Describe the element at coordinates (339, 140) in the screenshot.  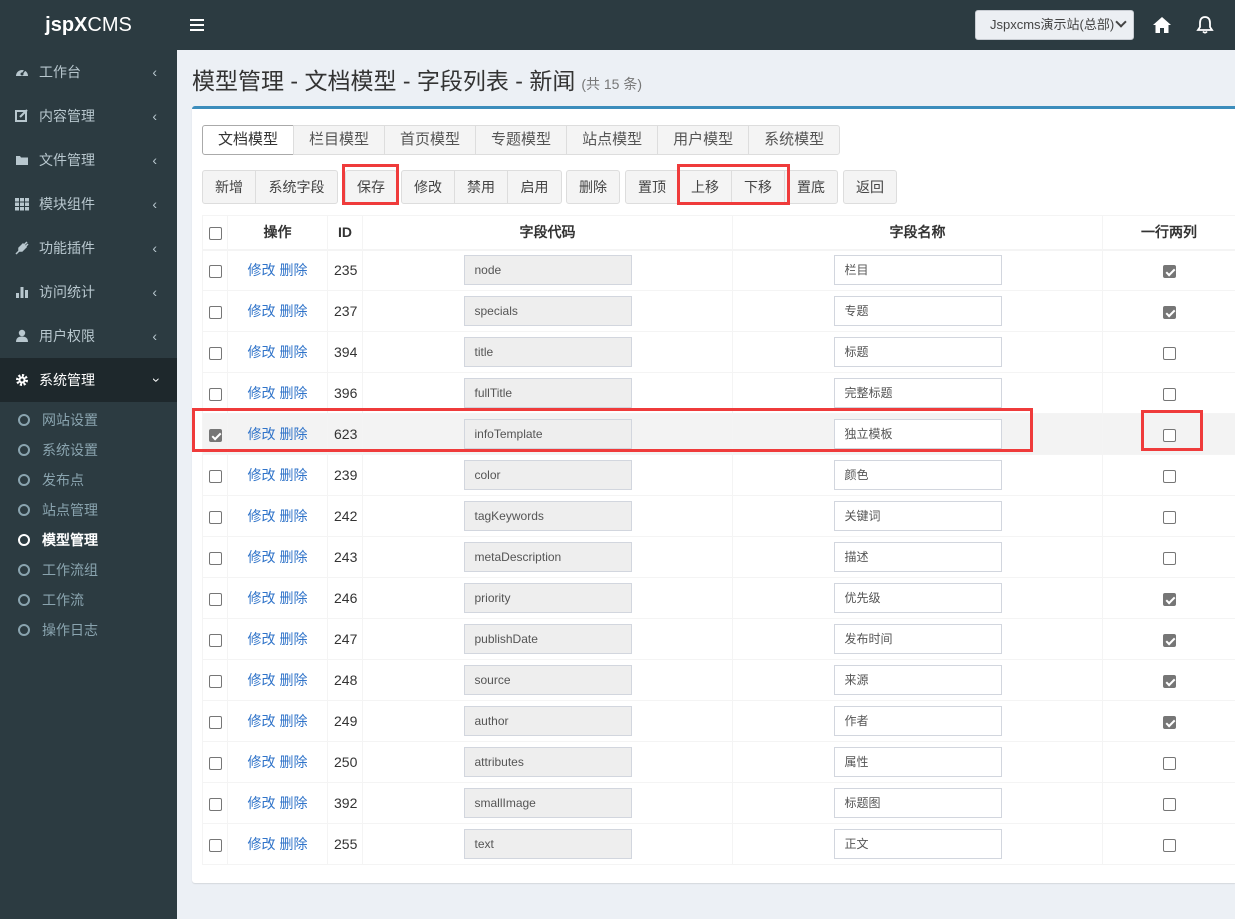
I see `tab-node-model: 栏目模型` at that location.